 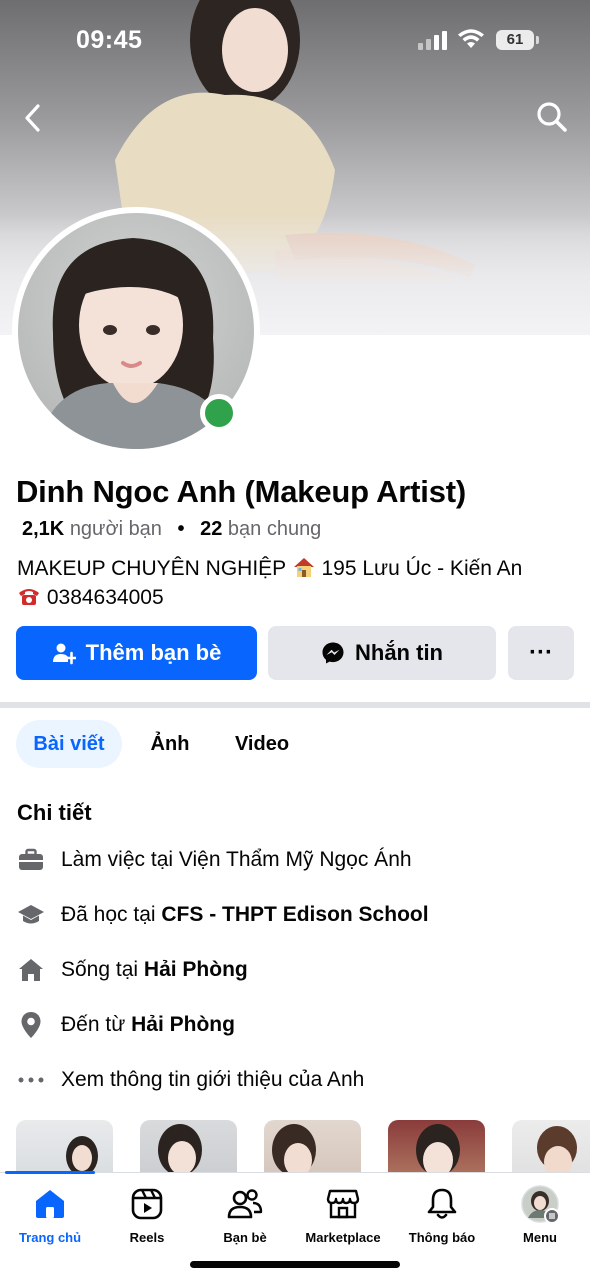 I want to click on detail-work: Làm việc tại Viện Thẩm Mỹ Ngọc Ánh, so click(x=214, y=860).